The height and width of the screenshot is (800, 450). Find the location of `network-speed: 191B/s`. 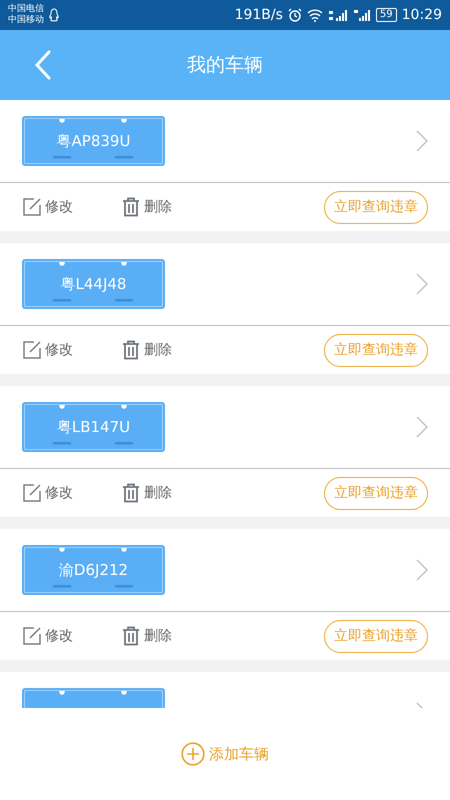

network-speed: 191B/s is located at coordinates (258, 15).